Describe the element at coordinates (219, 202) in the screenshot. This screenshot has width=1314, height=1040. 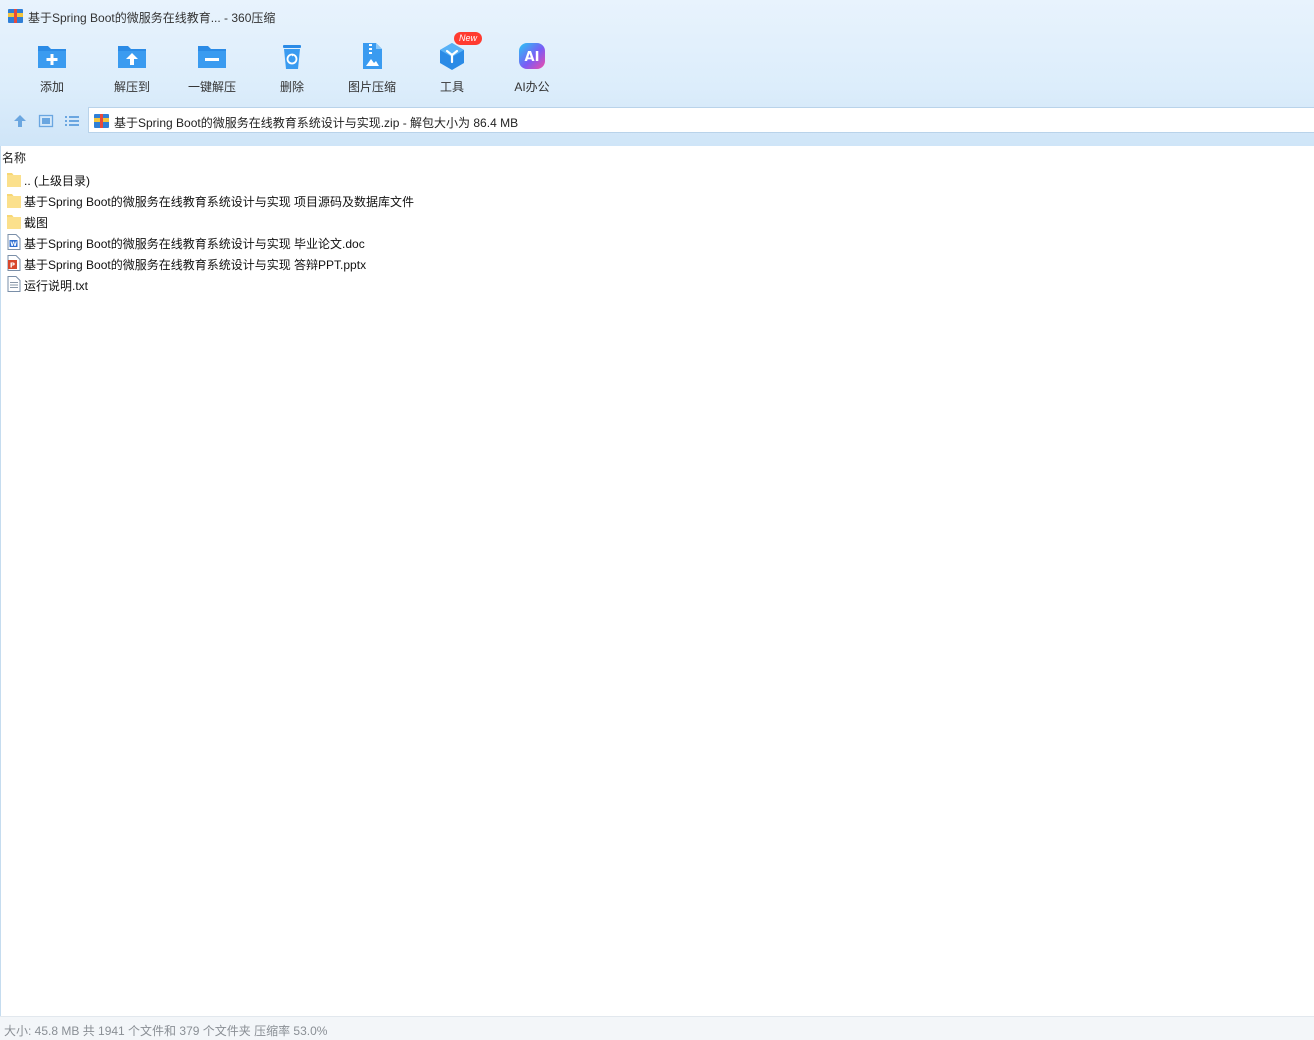
I see `list-item-label: 基于Spring Boot的微服务在线教育系统设计与实现 项目源码及数据库文件` at that location.